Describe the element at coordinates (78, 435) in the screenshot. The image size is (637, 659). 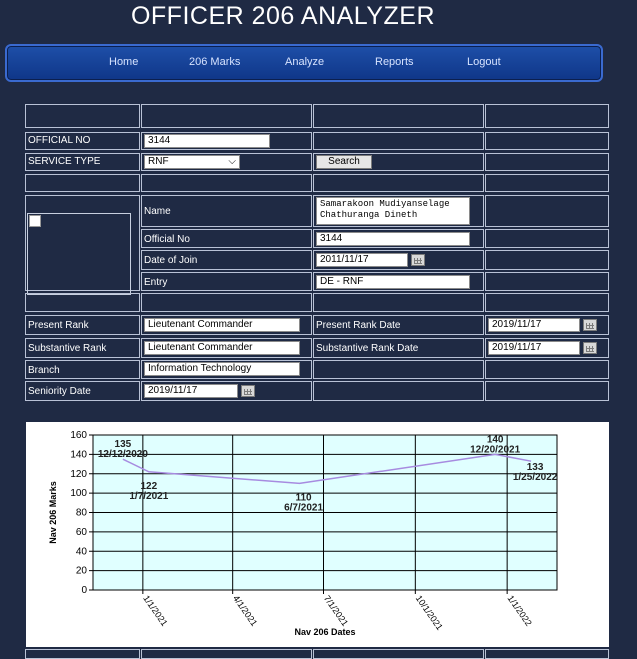
I see `y-tick-label: 160` at that location.